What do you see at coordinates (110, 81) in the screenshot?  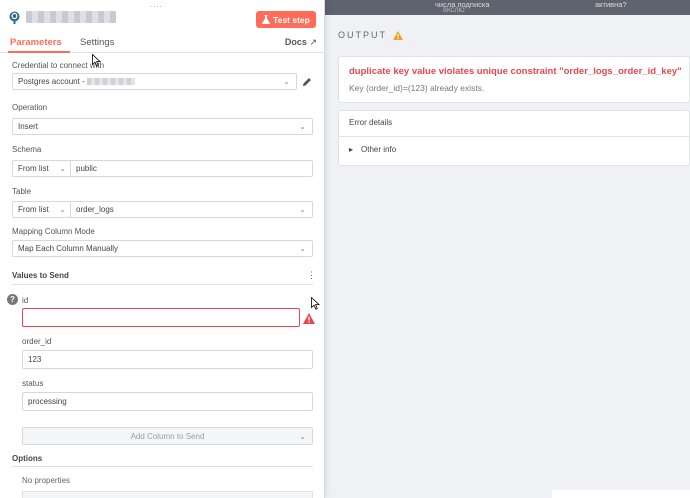 I see `redacted-text` at bounding box center [110, 81].